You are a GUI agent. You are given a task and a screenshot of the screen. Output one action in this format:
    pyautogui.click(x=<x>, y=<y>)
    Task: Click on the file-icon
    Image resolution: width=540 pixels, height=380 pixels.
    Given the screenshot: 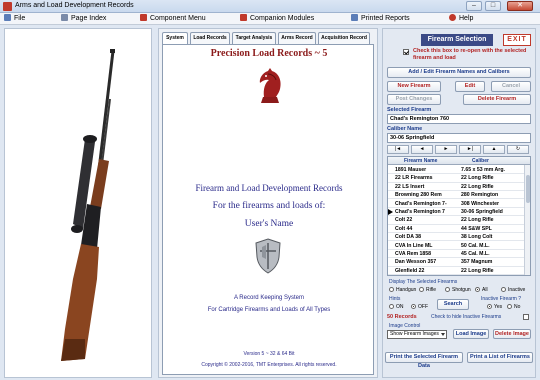 What is the action you would take?
    pyautogui.click(x=7, y=17)
    